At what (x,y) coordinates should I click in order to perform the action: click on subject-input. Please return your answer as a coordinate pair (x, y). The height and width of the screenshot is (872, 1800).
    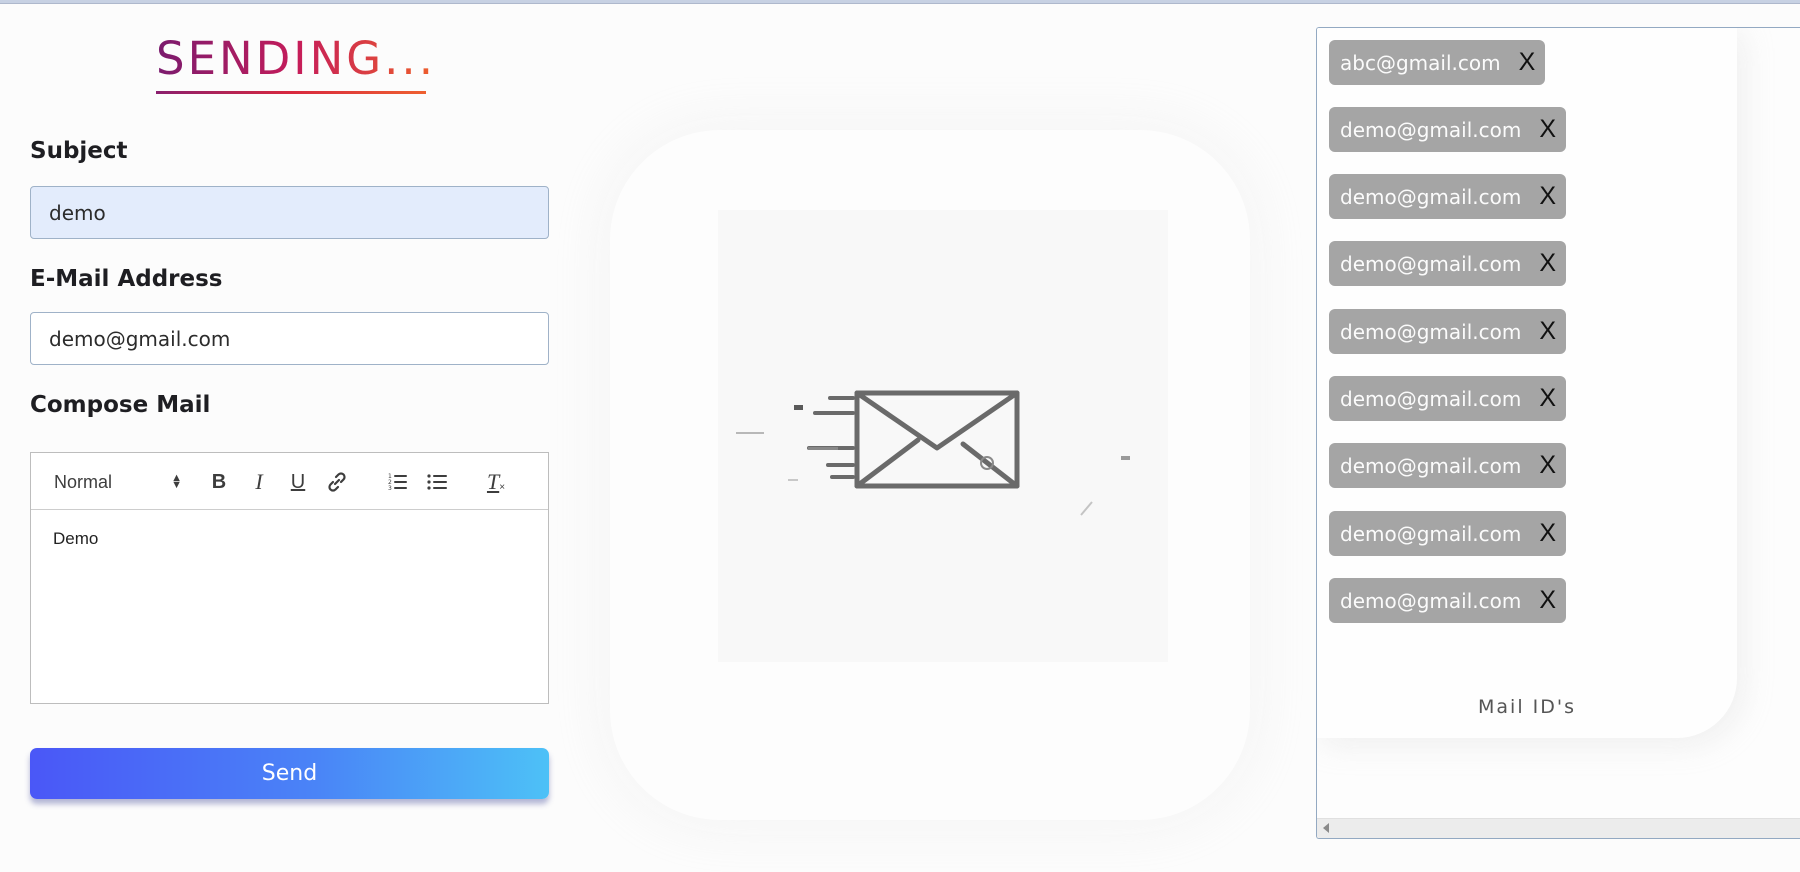
    Looking at the image, I should click on (289, 212).